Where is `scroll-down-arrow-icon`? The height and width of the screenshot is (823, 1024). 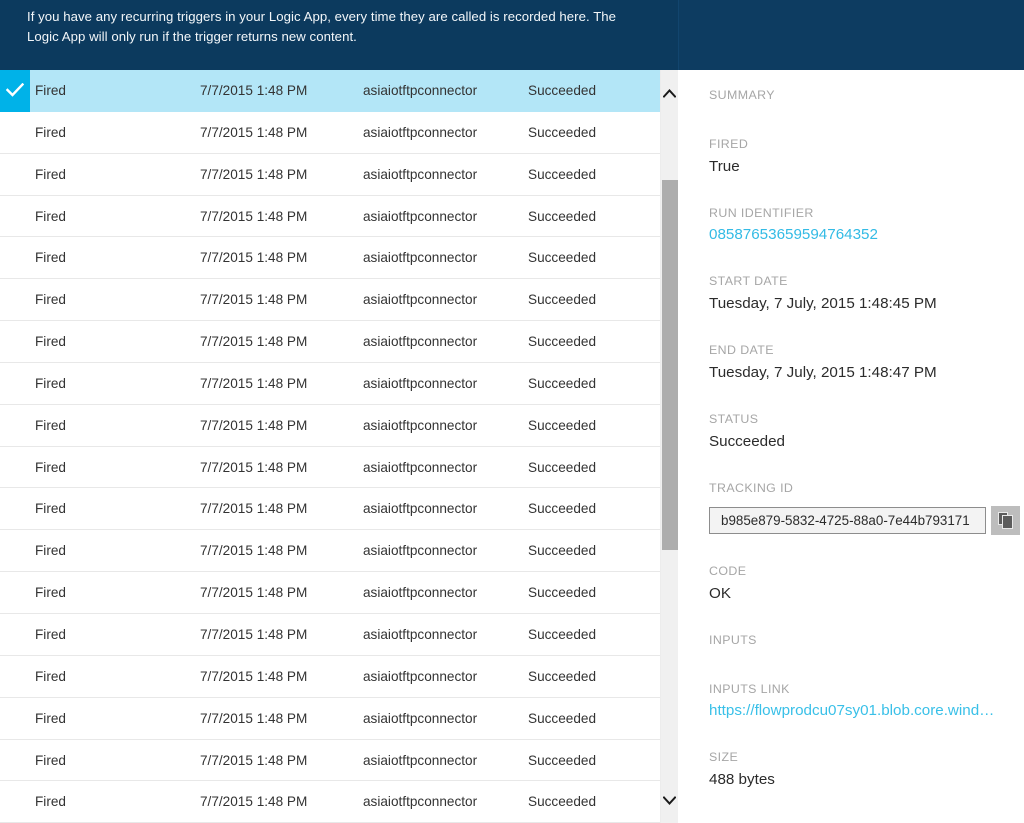
scroll-down-arrow-icon is located at coordinates (669, 800).